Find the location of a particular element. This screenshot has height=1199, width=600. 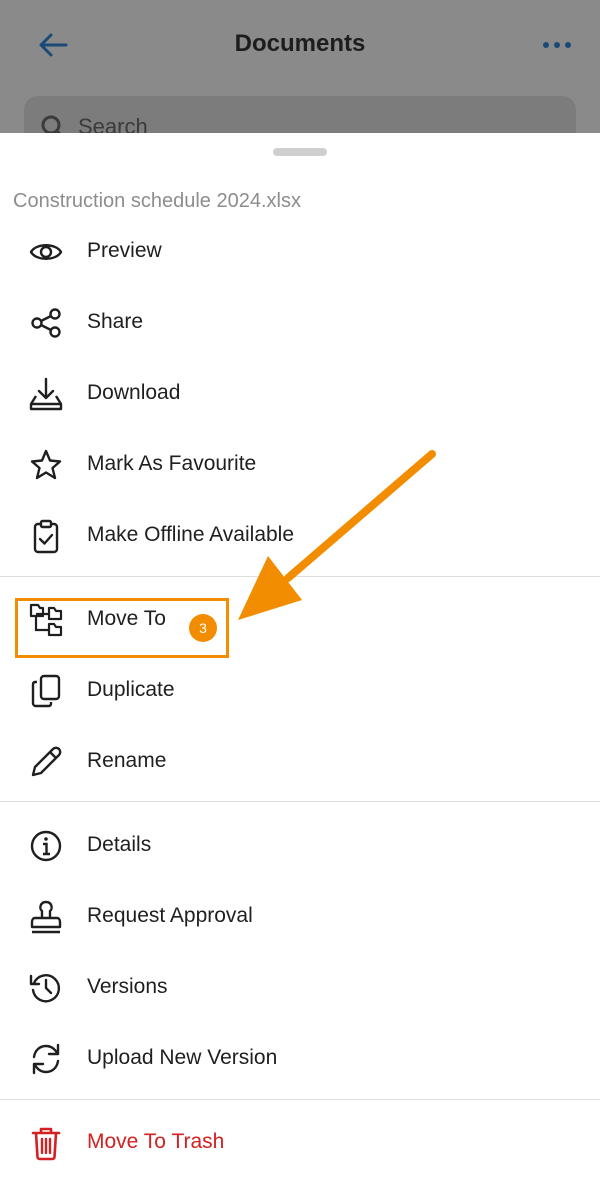

menu-item-versions: Versions is located at coordinates (300, 987).